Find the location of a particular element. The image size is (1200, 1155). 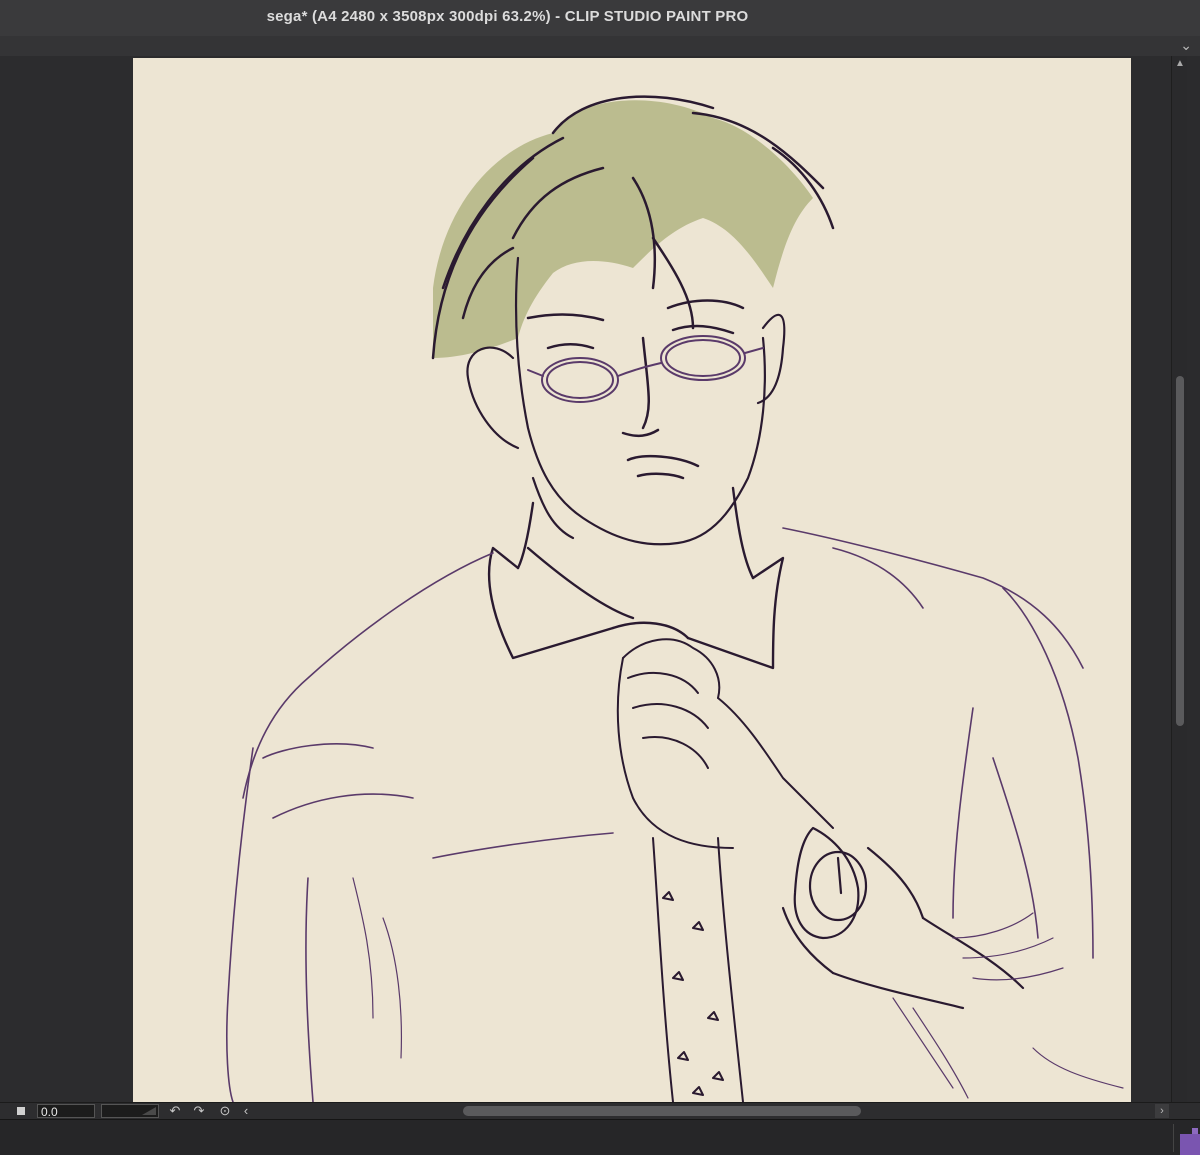

vertical-scroll-thumb is located at coordinates (1180, 551).